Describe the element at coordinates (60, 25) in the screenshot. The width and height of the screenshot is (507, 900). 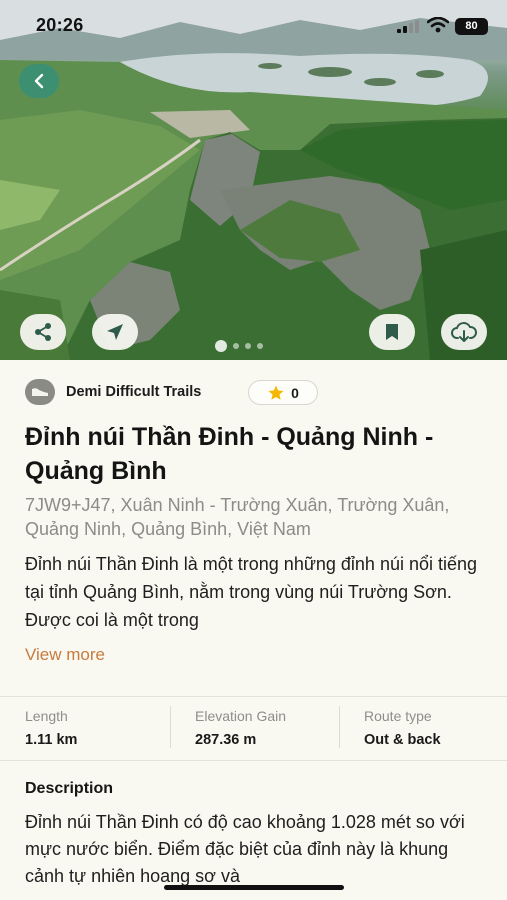
I see `status-time: 20:26` at that location.